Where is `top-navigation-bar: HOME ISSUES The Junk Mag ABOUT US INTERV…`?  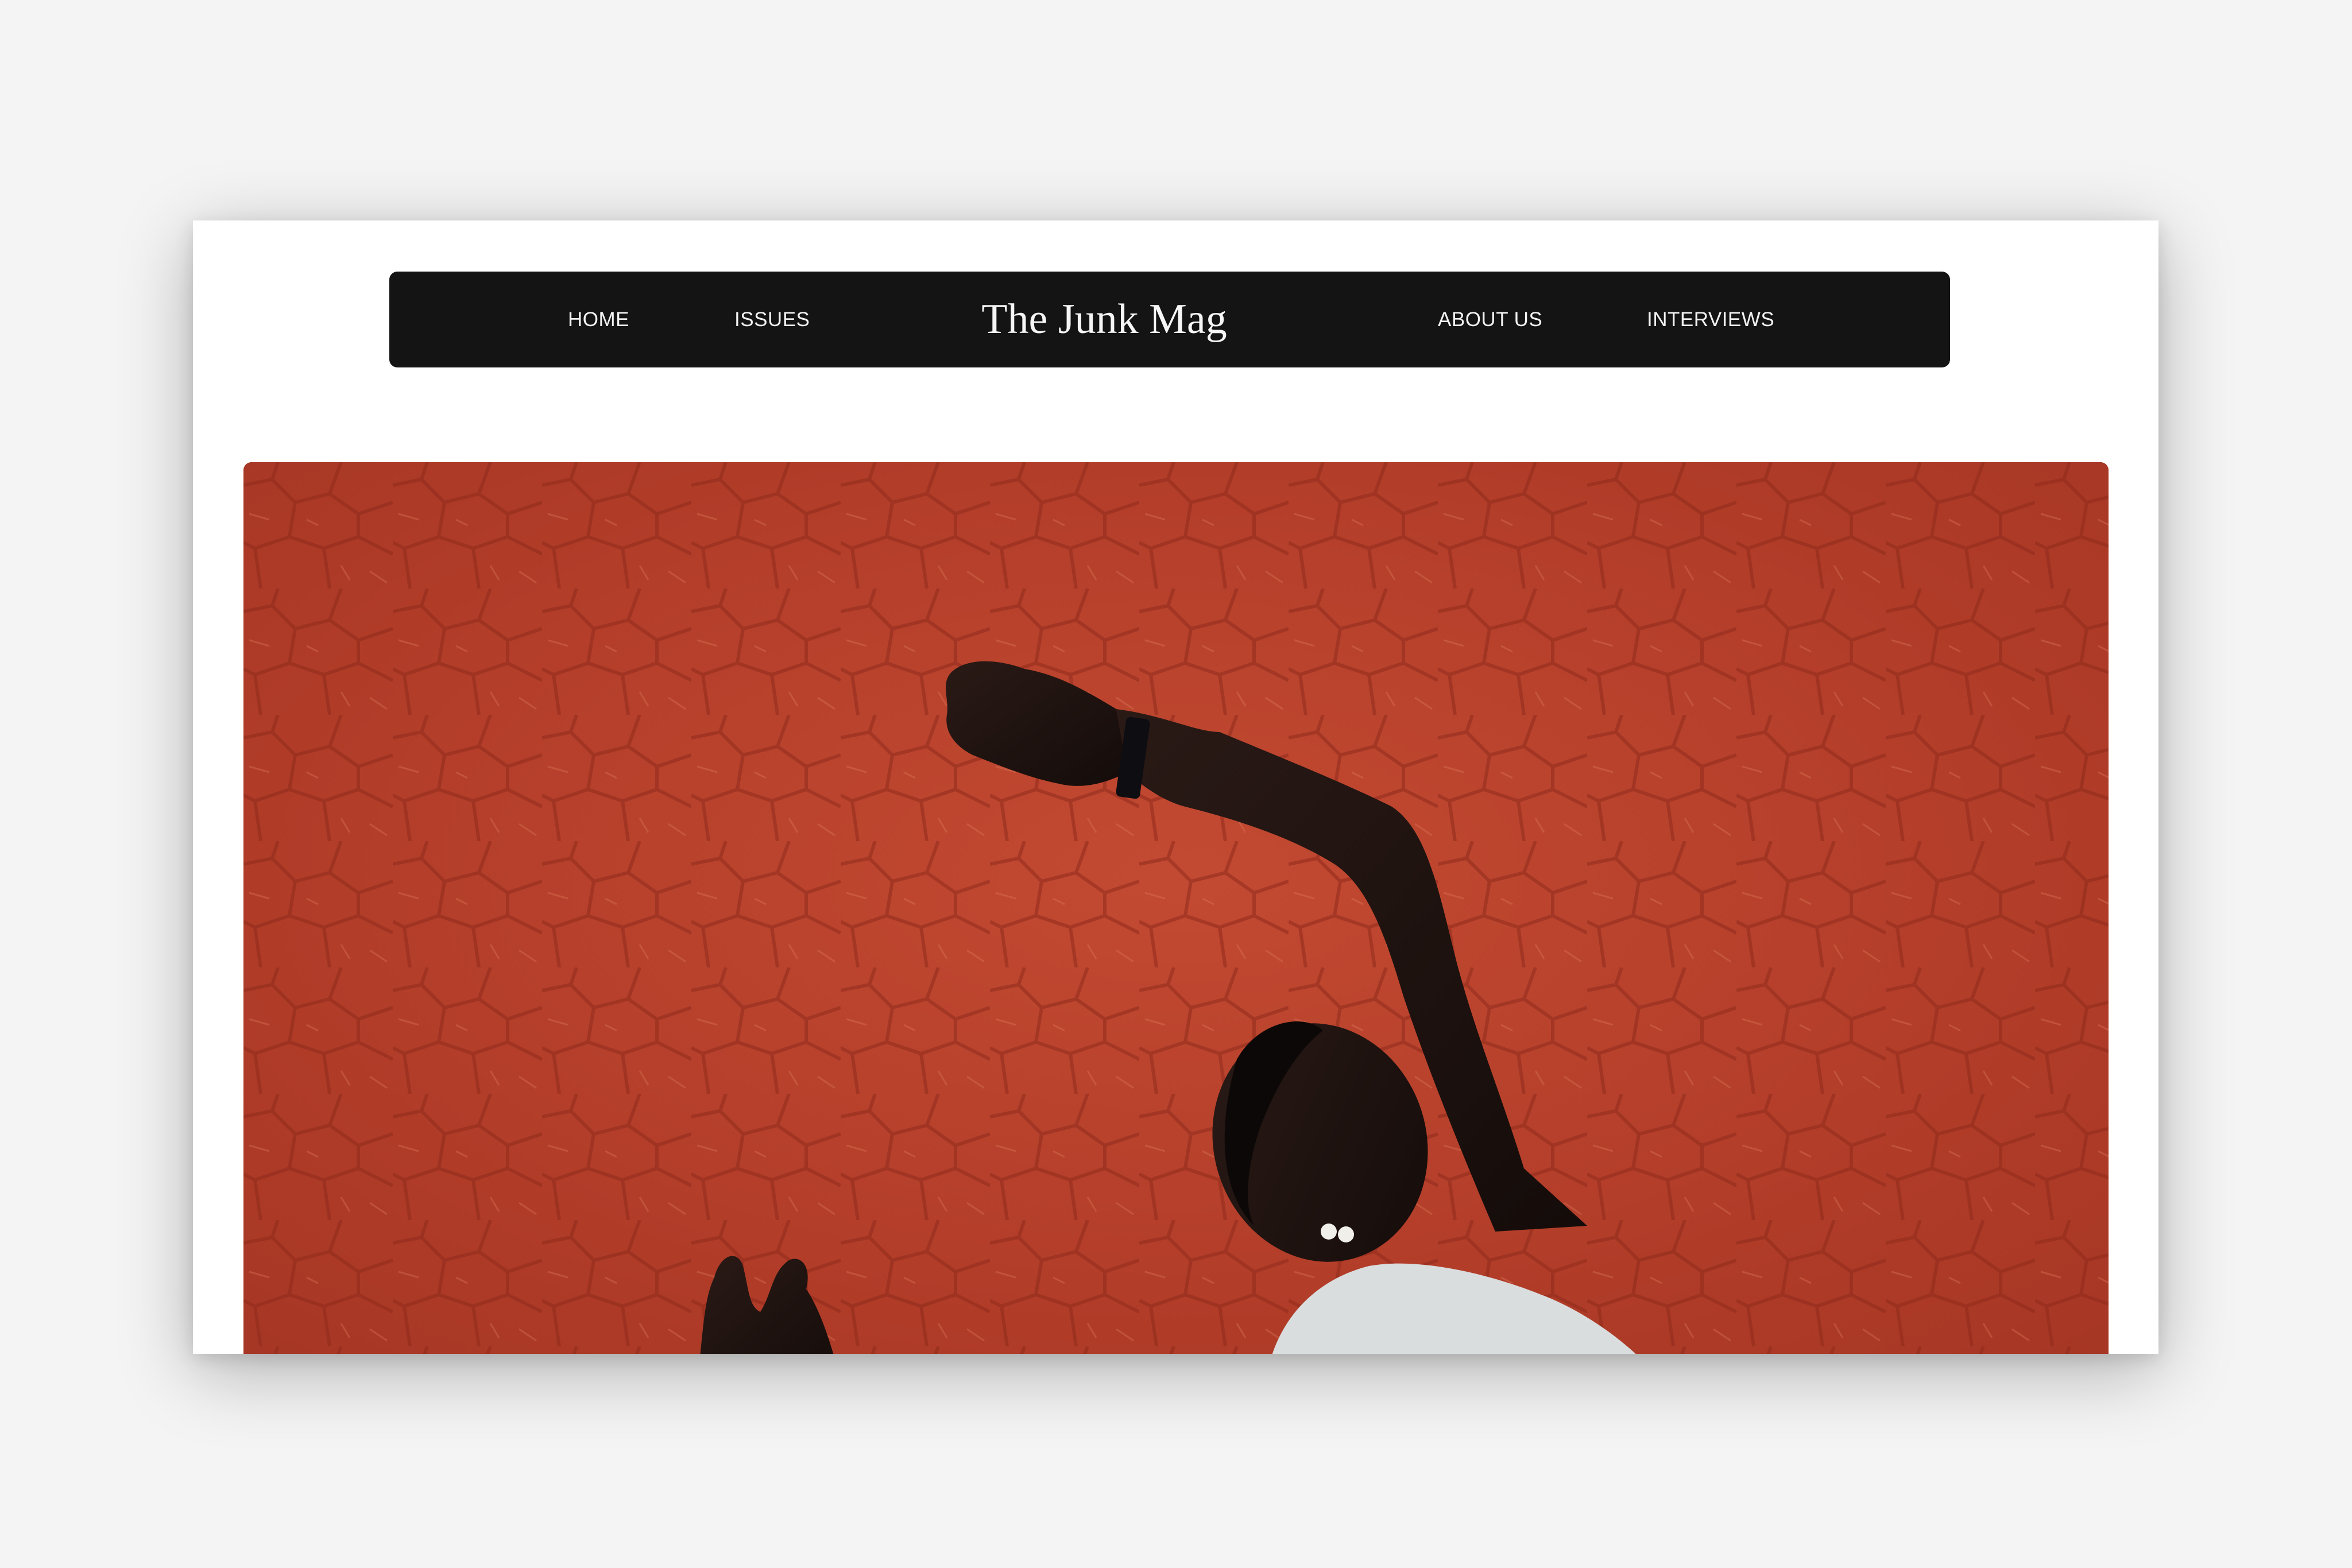
top-navigation-bar: HOME ISSUES The Junk Mag ABOUT US INTERV… is located at coordinates (1169, 319).